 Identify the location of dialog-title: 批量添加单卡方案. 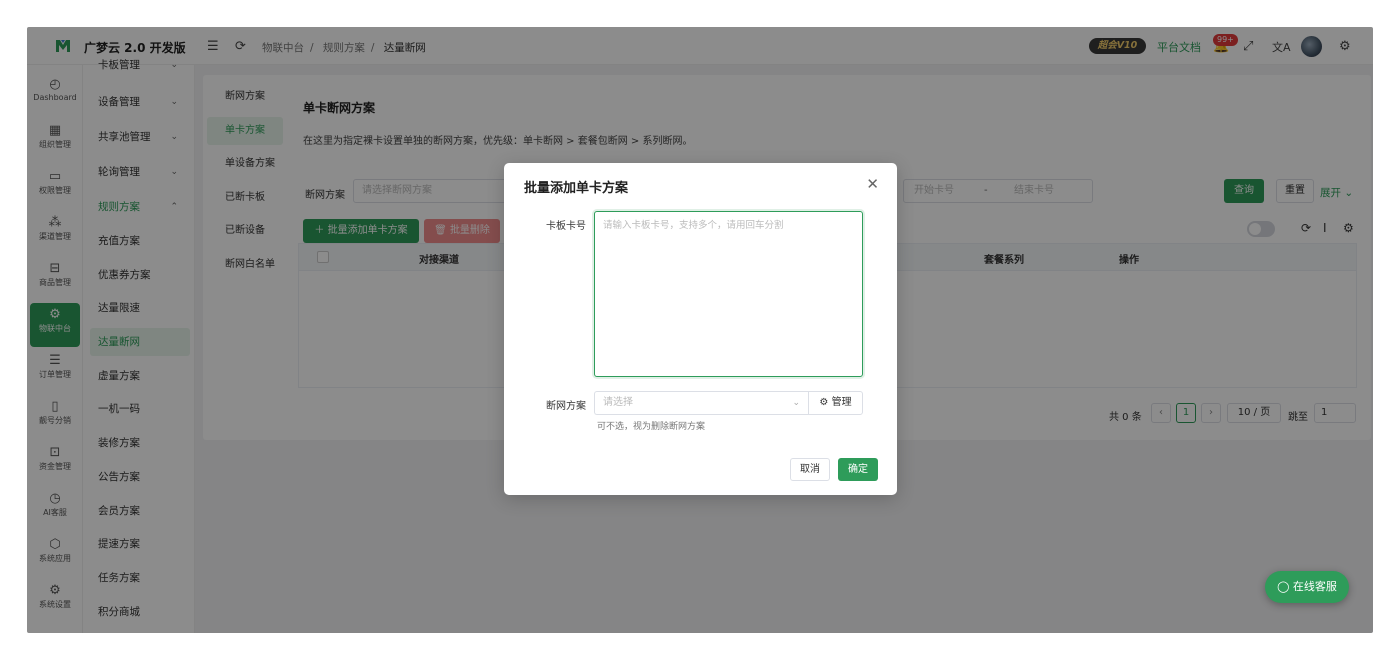
(576, 188).